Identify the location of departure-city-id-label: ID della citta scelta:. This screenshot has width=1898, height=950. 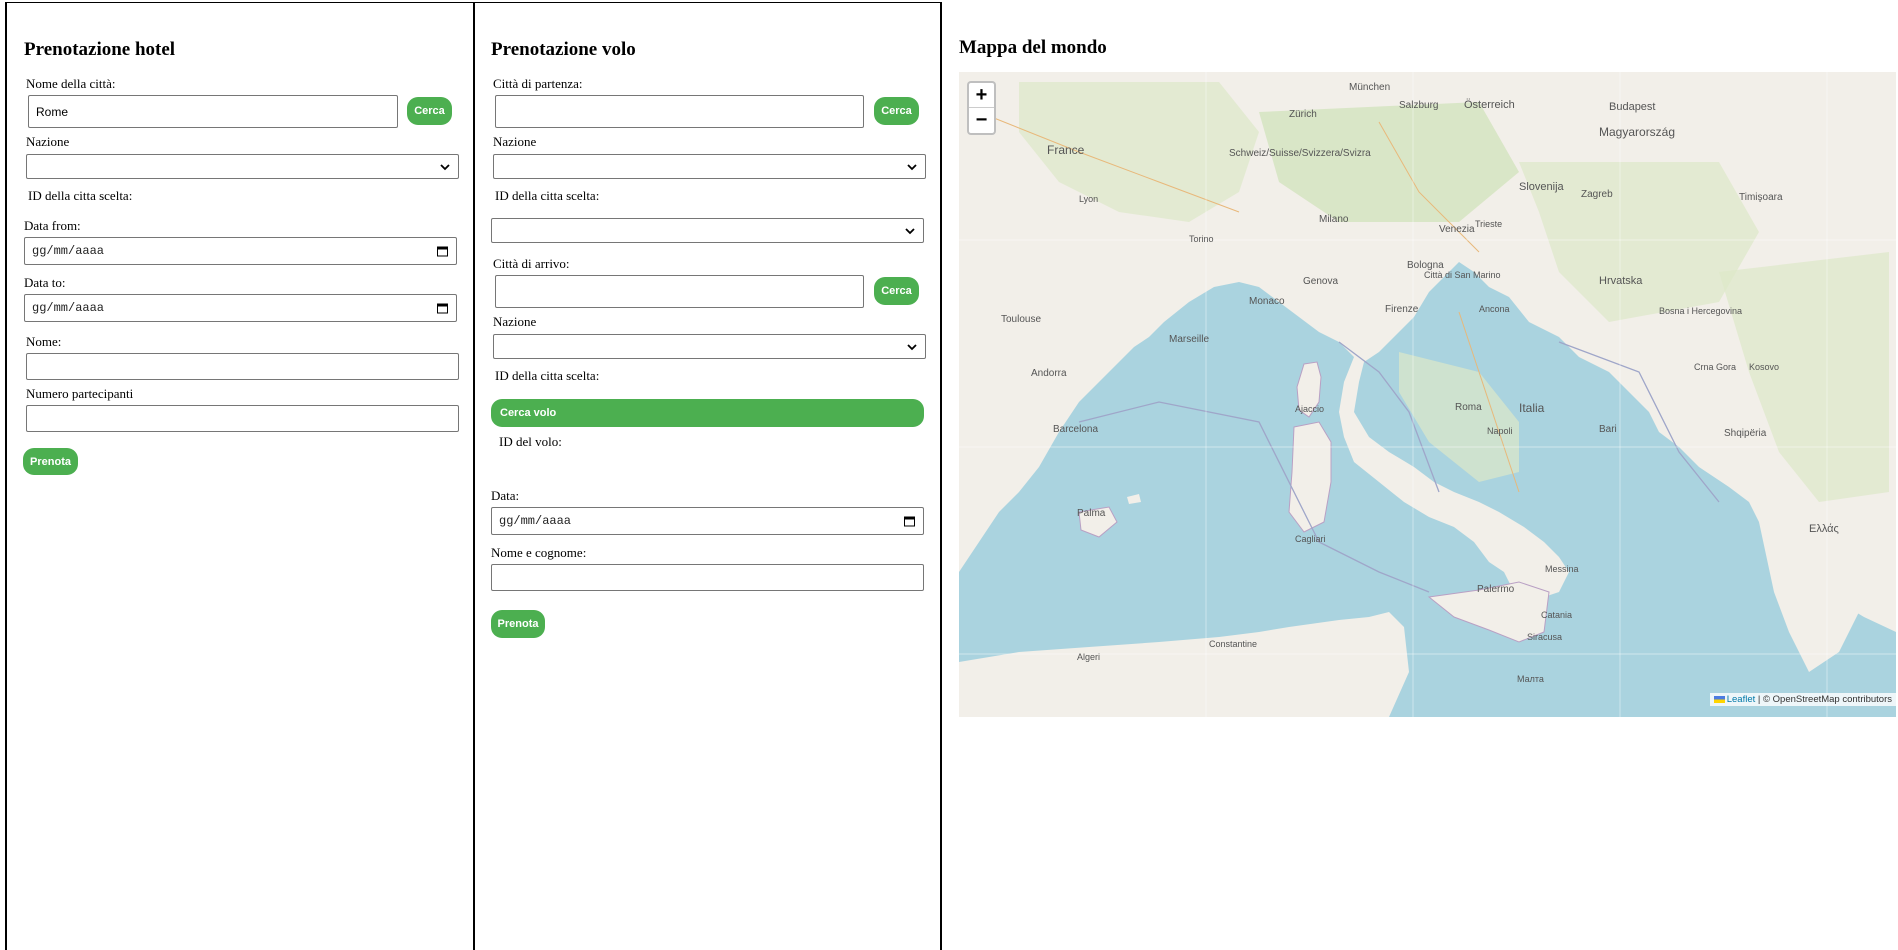
(547, 195).